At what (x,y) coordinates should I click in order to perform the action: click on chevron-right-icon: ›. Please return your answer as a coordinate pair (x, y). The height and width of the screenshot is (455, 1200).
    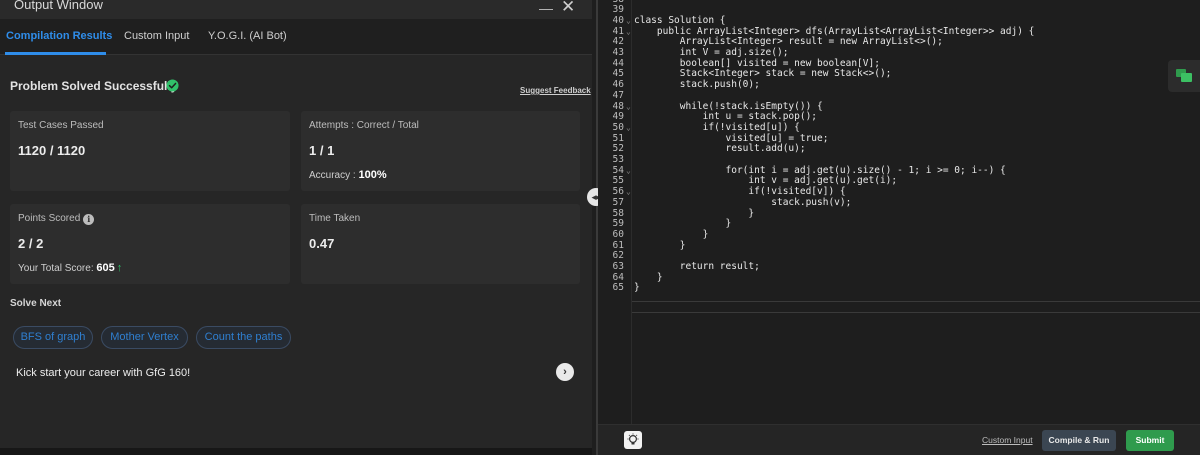
    Looking at the image, I should click on (565, 372).